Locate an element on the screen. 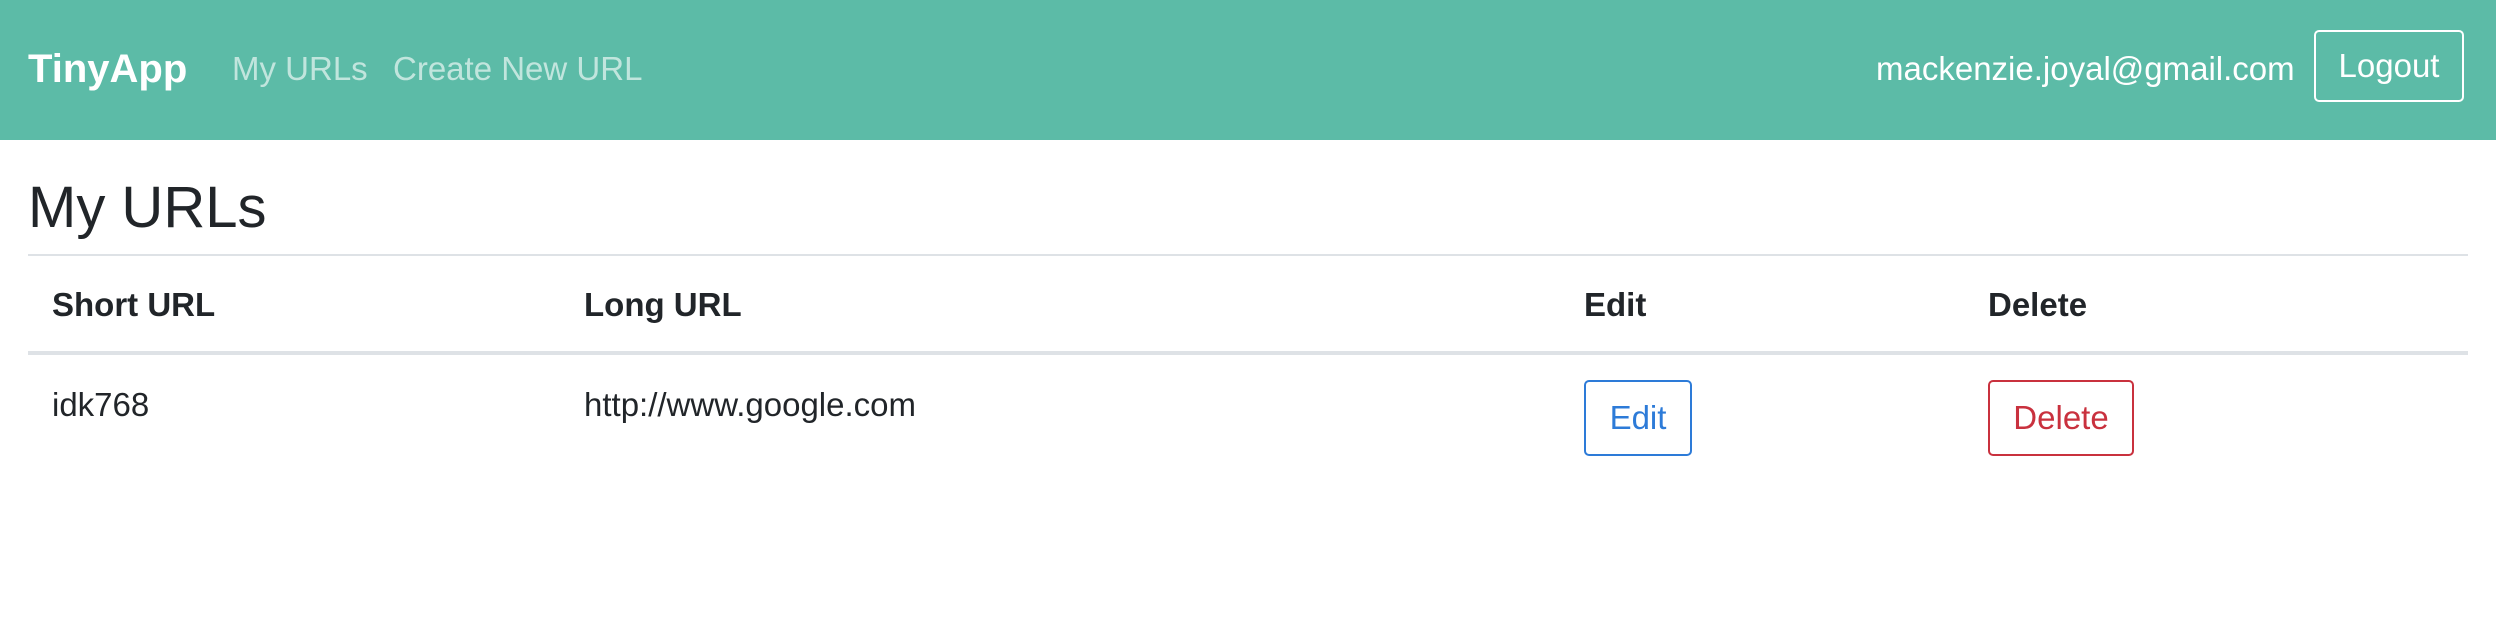 This screenshot has width=2496, height=622. logout-button: Logout is located at coordinates (2389, 66).